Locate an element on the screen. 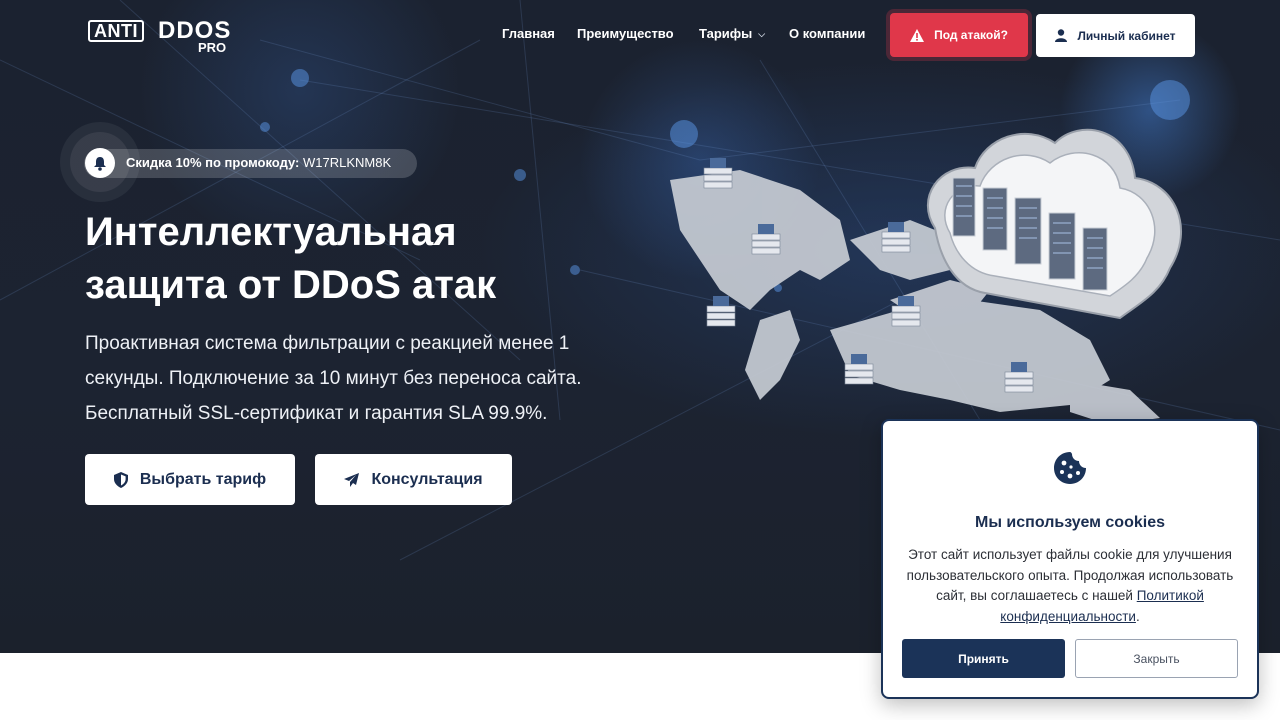  chevron-down-icon: ⌵ is located at coordinates (762, 34).